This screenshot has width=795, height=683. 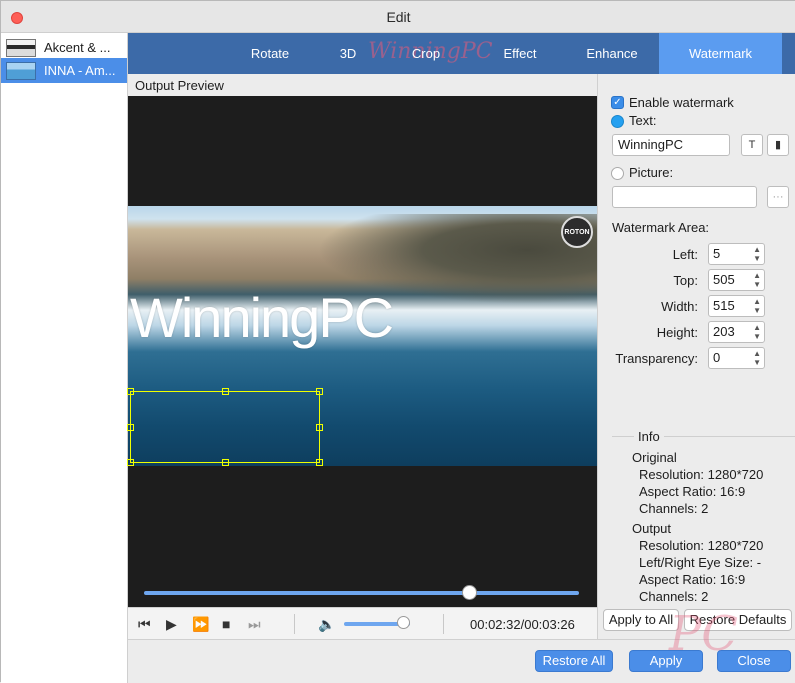 What do you see at coordinates (736, 306) in the screenshot?
I see `width-stepper: 515 ▲ ▼` at bounding box center [736, 306].